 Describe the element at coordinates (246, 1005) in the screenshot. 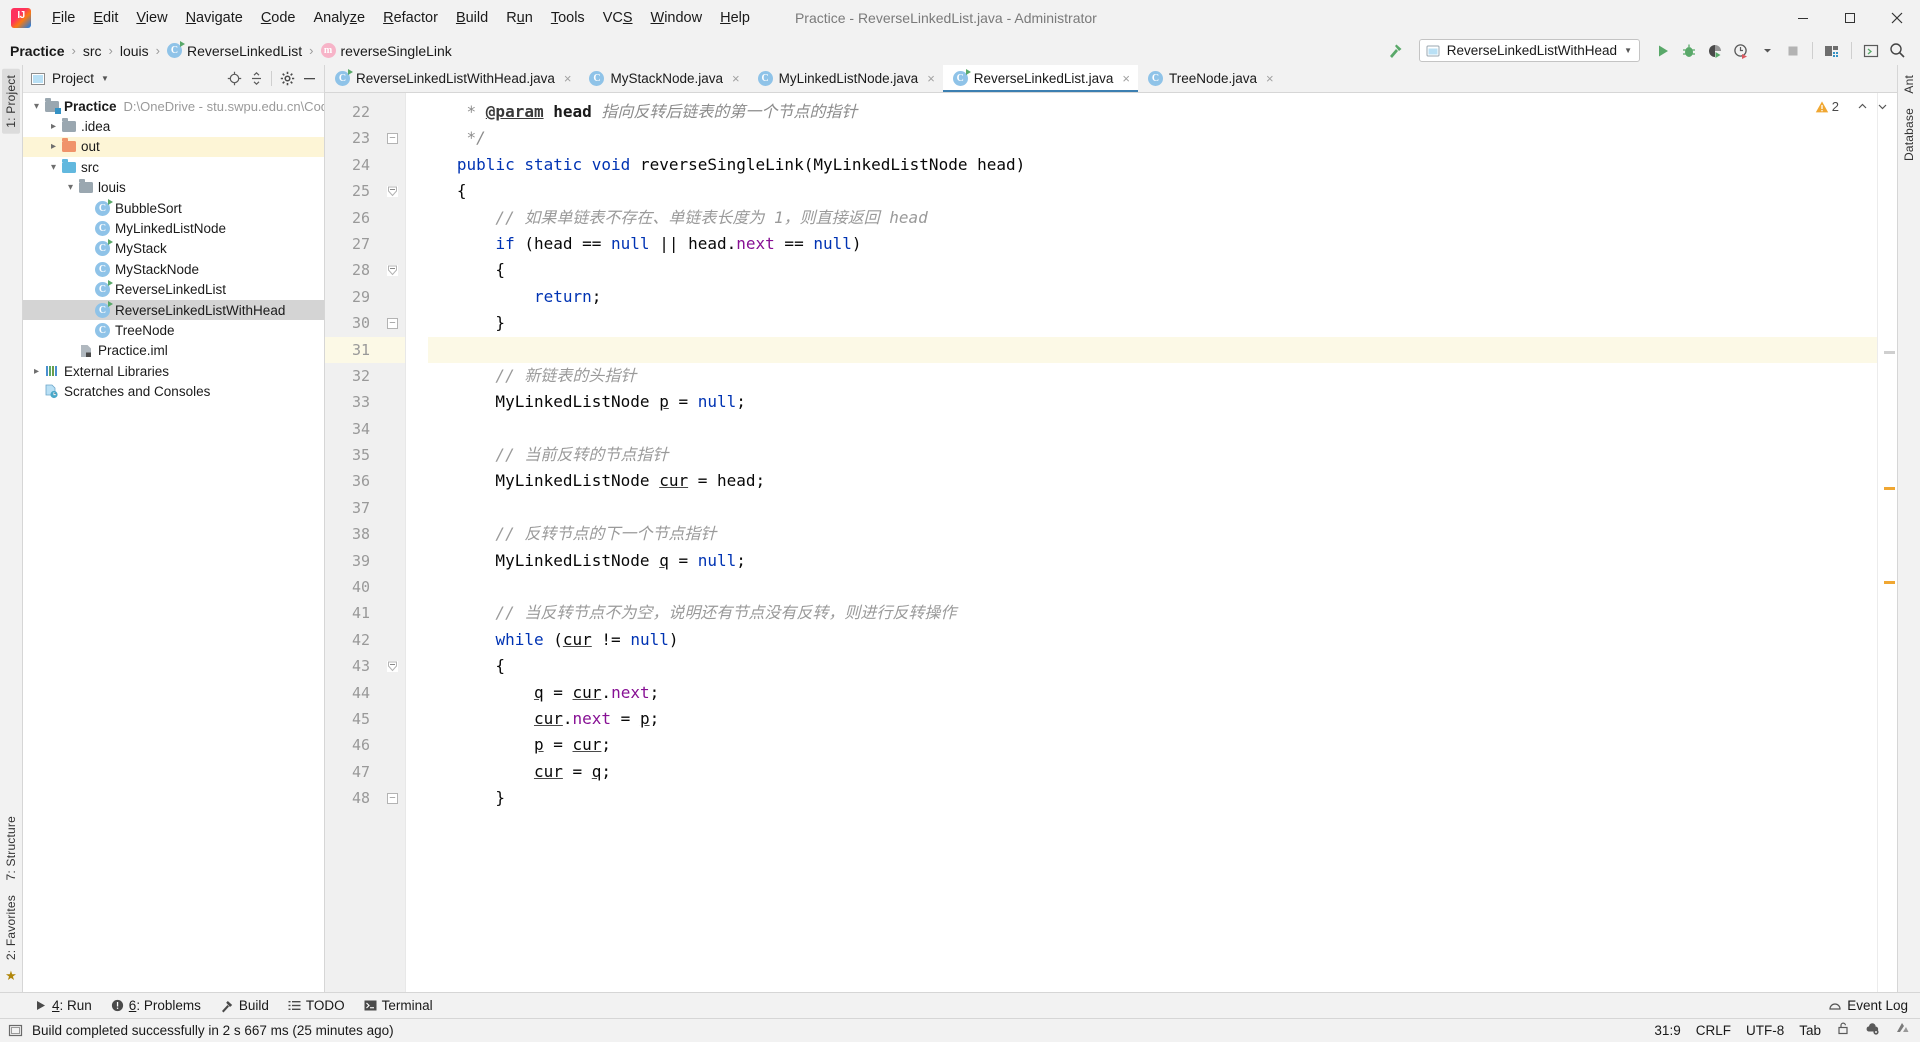

I see `tool-window-build: Build` at that location.